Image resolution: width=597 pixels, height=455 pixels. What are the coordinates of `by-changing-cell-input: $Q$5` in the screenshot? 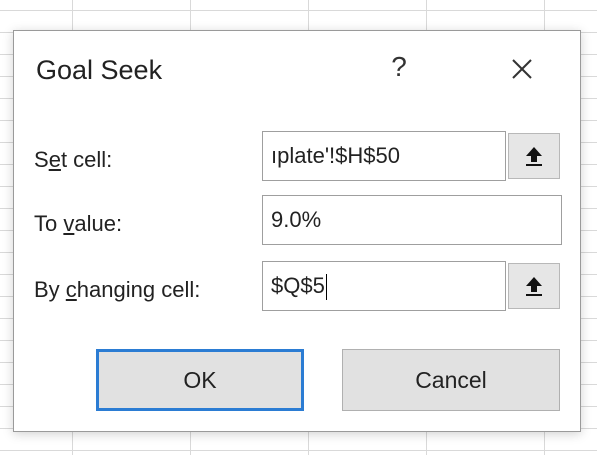 It's located at (384, 286).